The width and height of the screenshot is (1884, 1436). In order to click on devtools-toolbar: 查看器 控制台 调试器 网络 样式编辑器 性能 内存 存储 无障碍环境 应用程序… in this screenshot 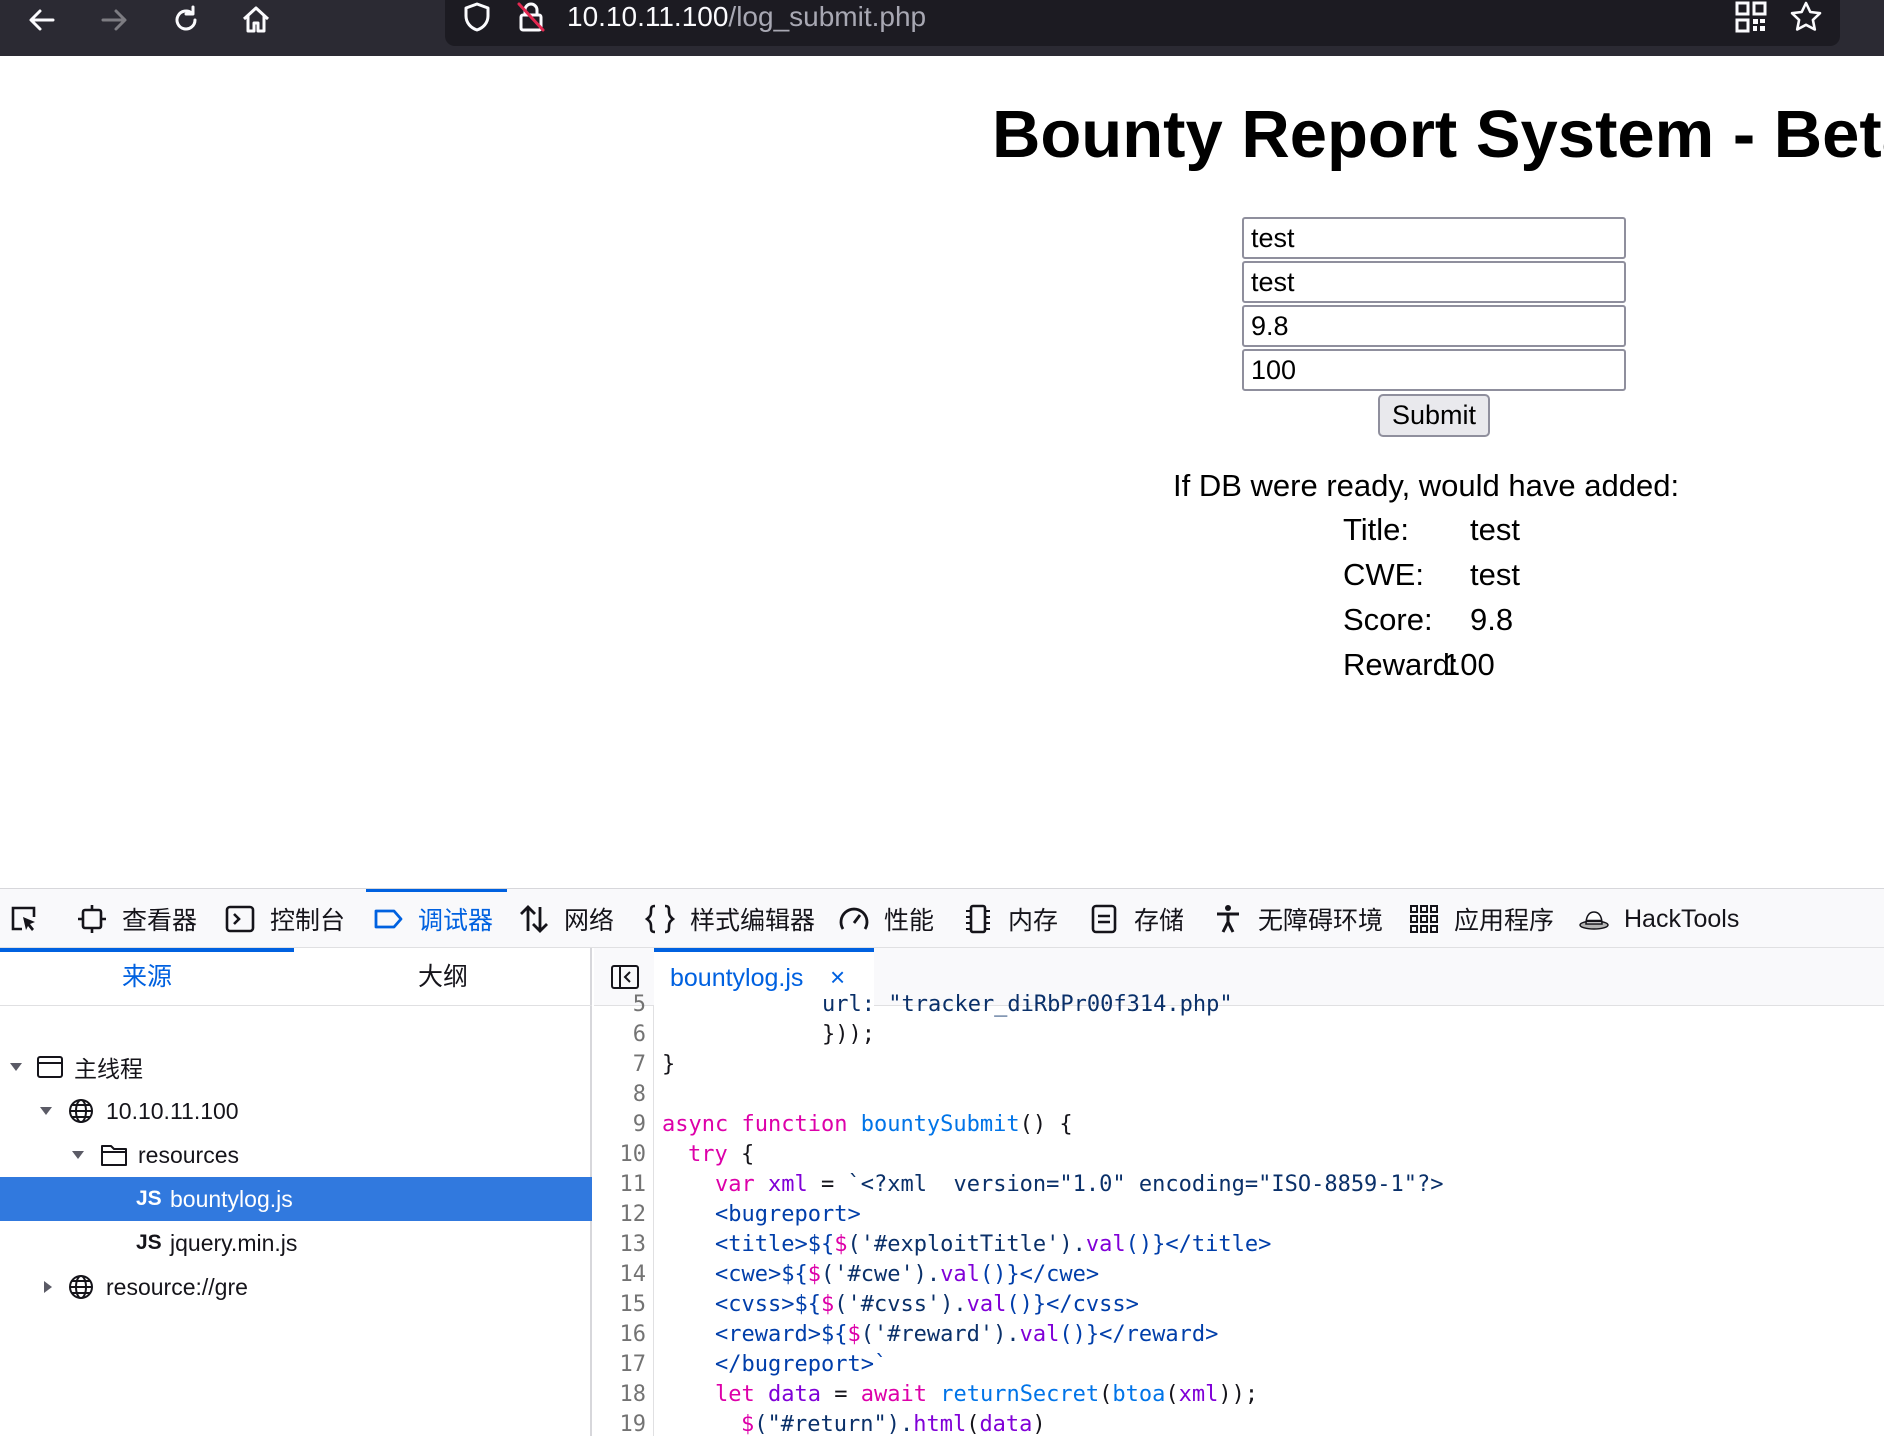, I will do `click(942, 918)`.